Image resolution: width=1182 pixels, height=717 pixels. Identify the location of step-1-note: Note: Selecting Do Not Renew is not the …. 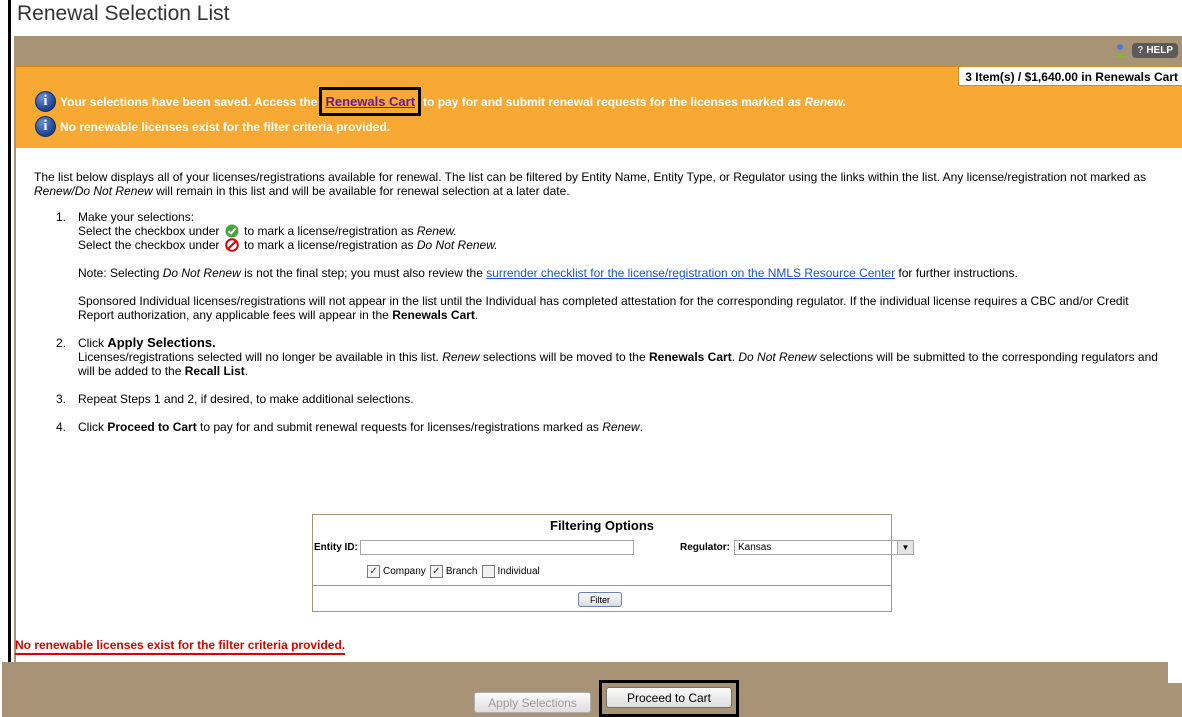
(622, 273).